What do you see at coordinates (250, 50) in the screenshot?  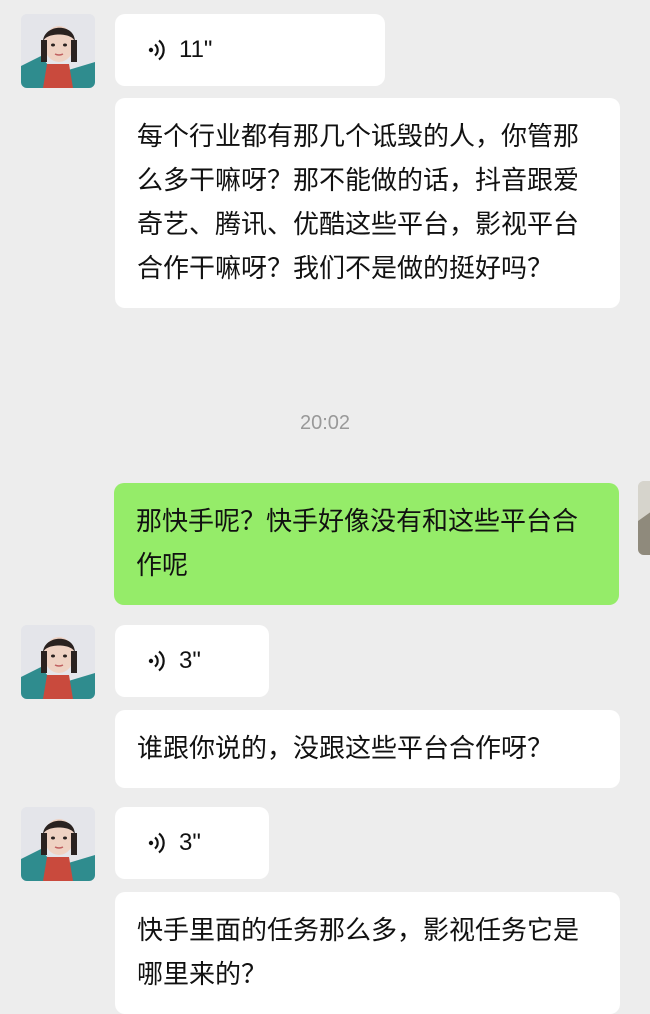 I see `voice-message: 11"` at bounding box center [250, 50].